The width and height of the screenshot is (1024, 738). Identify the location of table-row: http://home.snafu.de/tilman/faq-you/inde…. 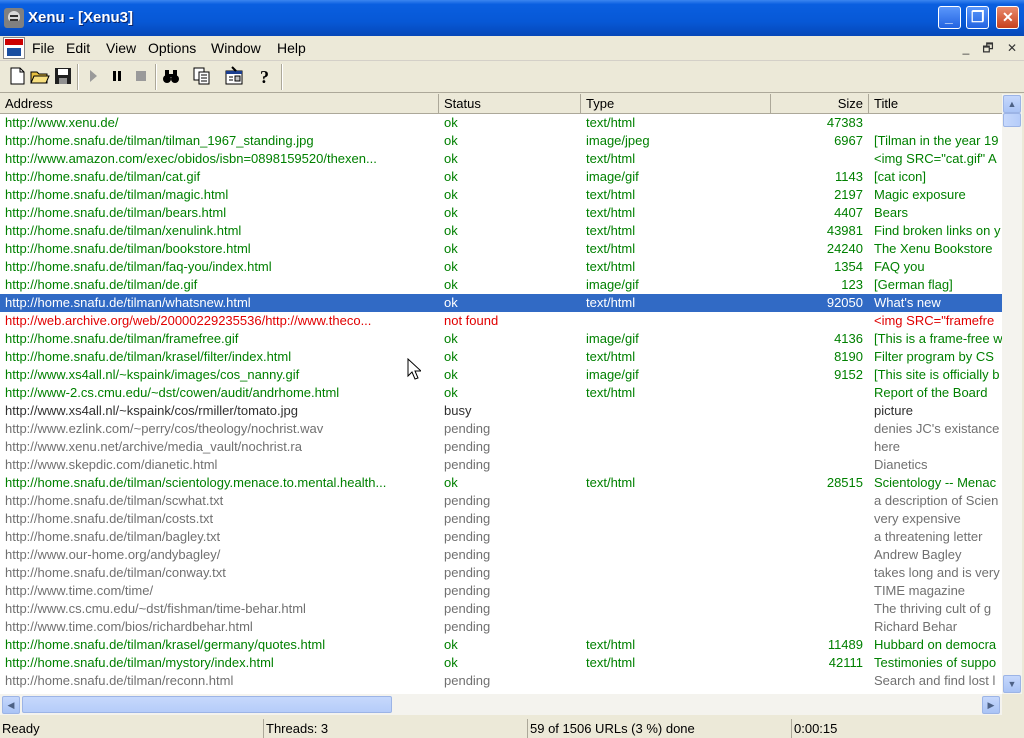
(501, 267).